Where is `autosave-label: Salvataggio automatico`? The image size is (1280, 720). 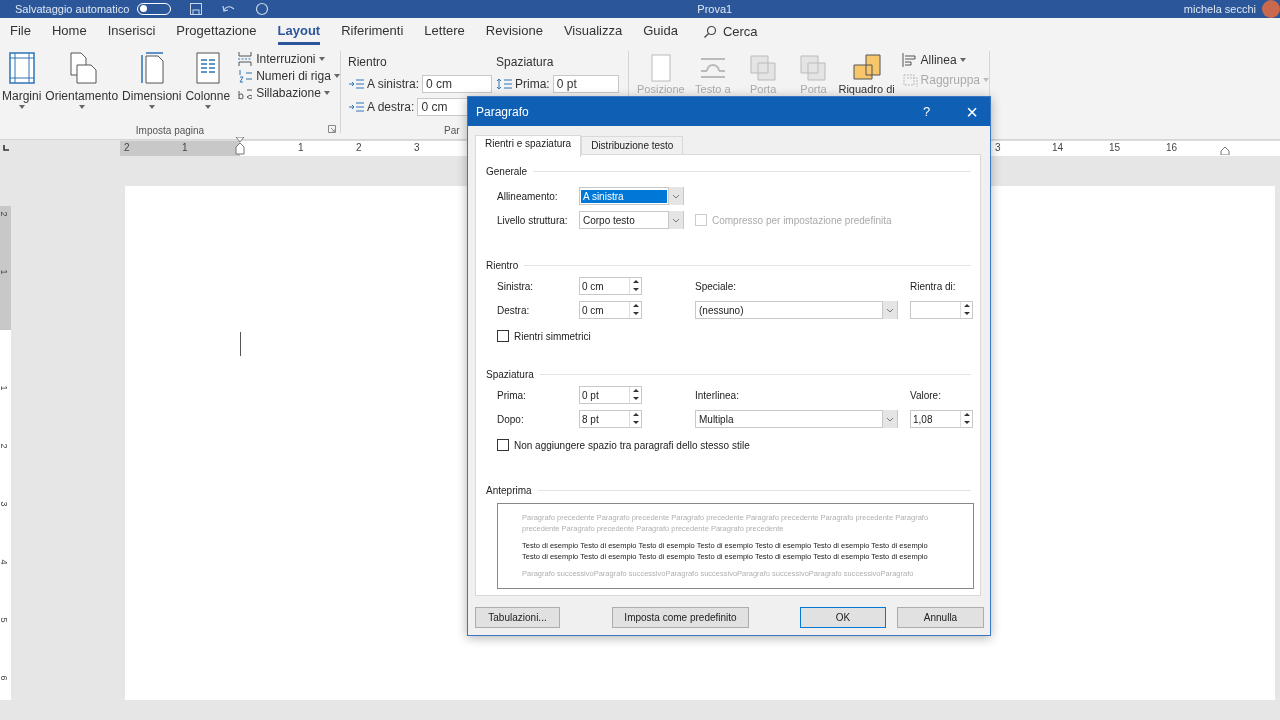 autosave-label: Salvataggio automatico is located at coordinates (72, 9).